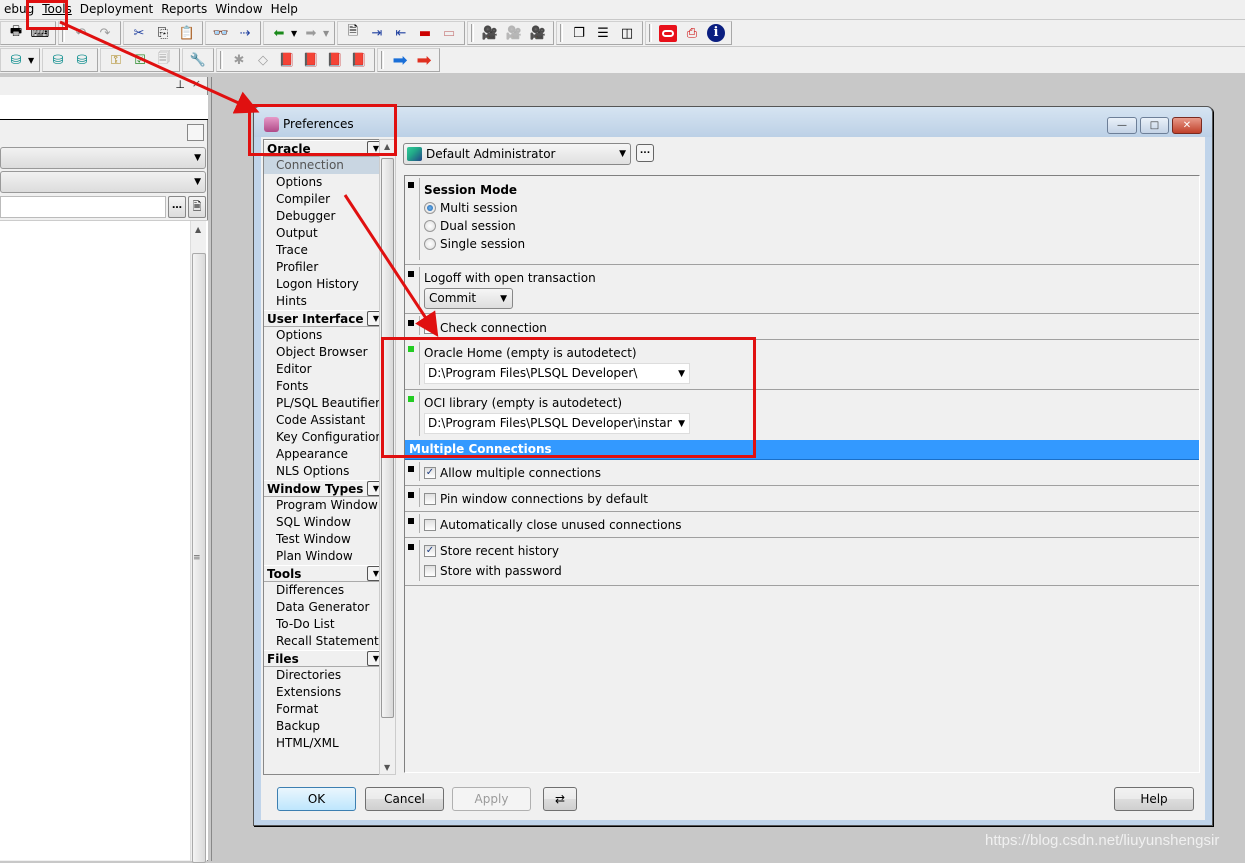  I want to click on oracle-logo-icon, so click(668, 33).